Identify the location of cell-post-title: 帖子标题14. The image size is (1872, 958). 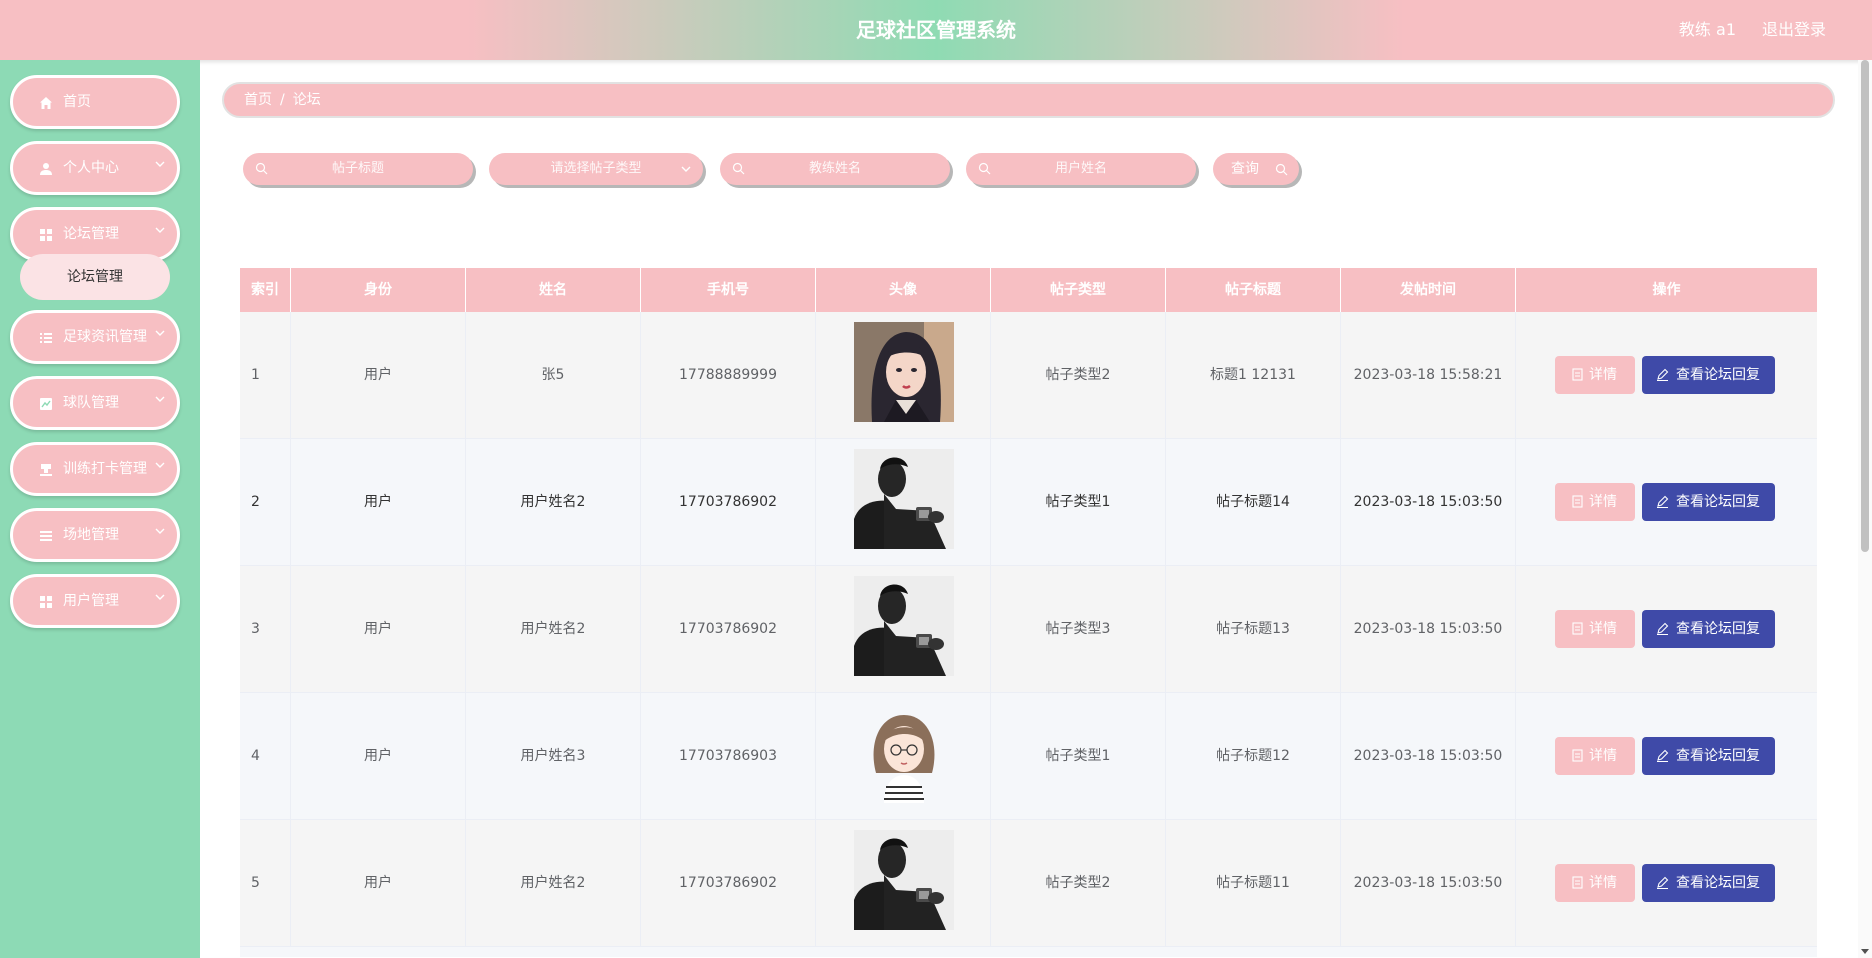
(1253, 502).